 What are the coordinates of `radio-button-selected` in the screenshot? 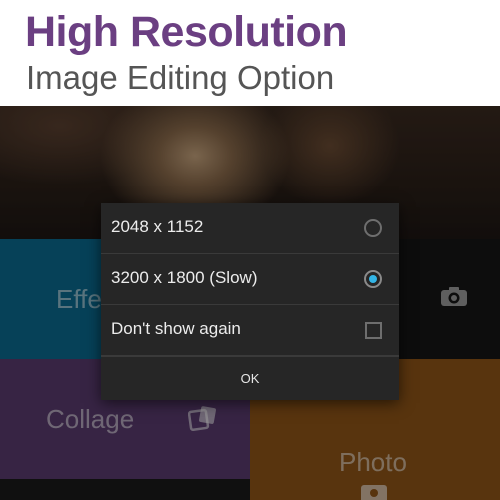 It's located at (373, 279).